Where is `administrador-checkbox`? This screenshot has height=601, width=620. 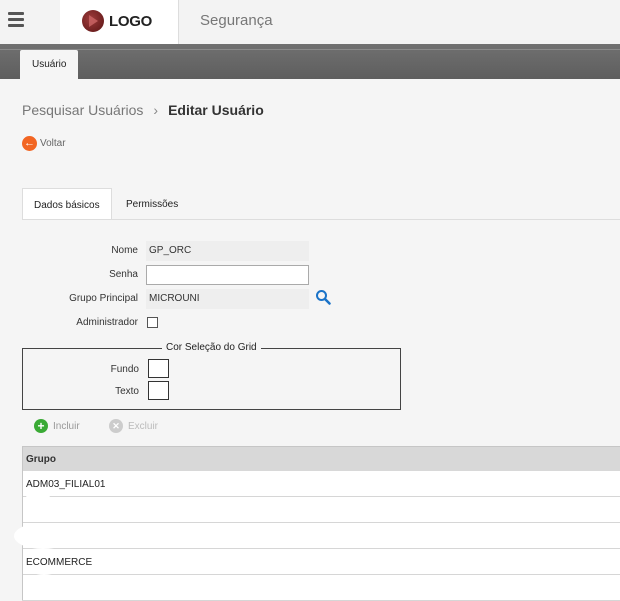 administrador-checkbox is located at coordinates (152, 322).